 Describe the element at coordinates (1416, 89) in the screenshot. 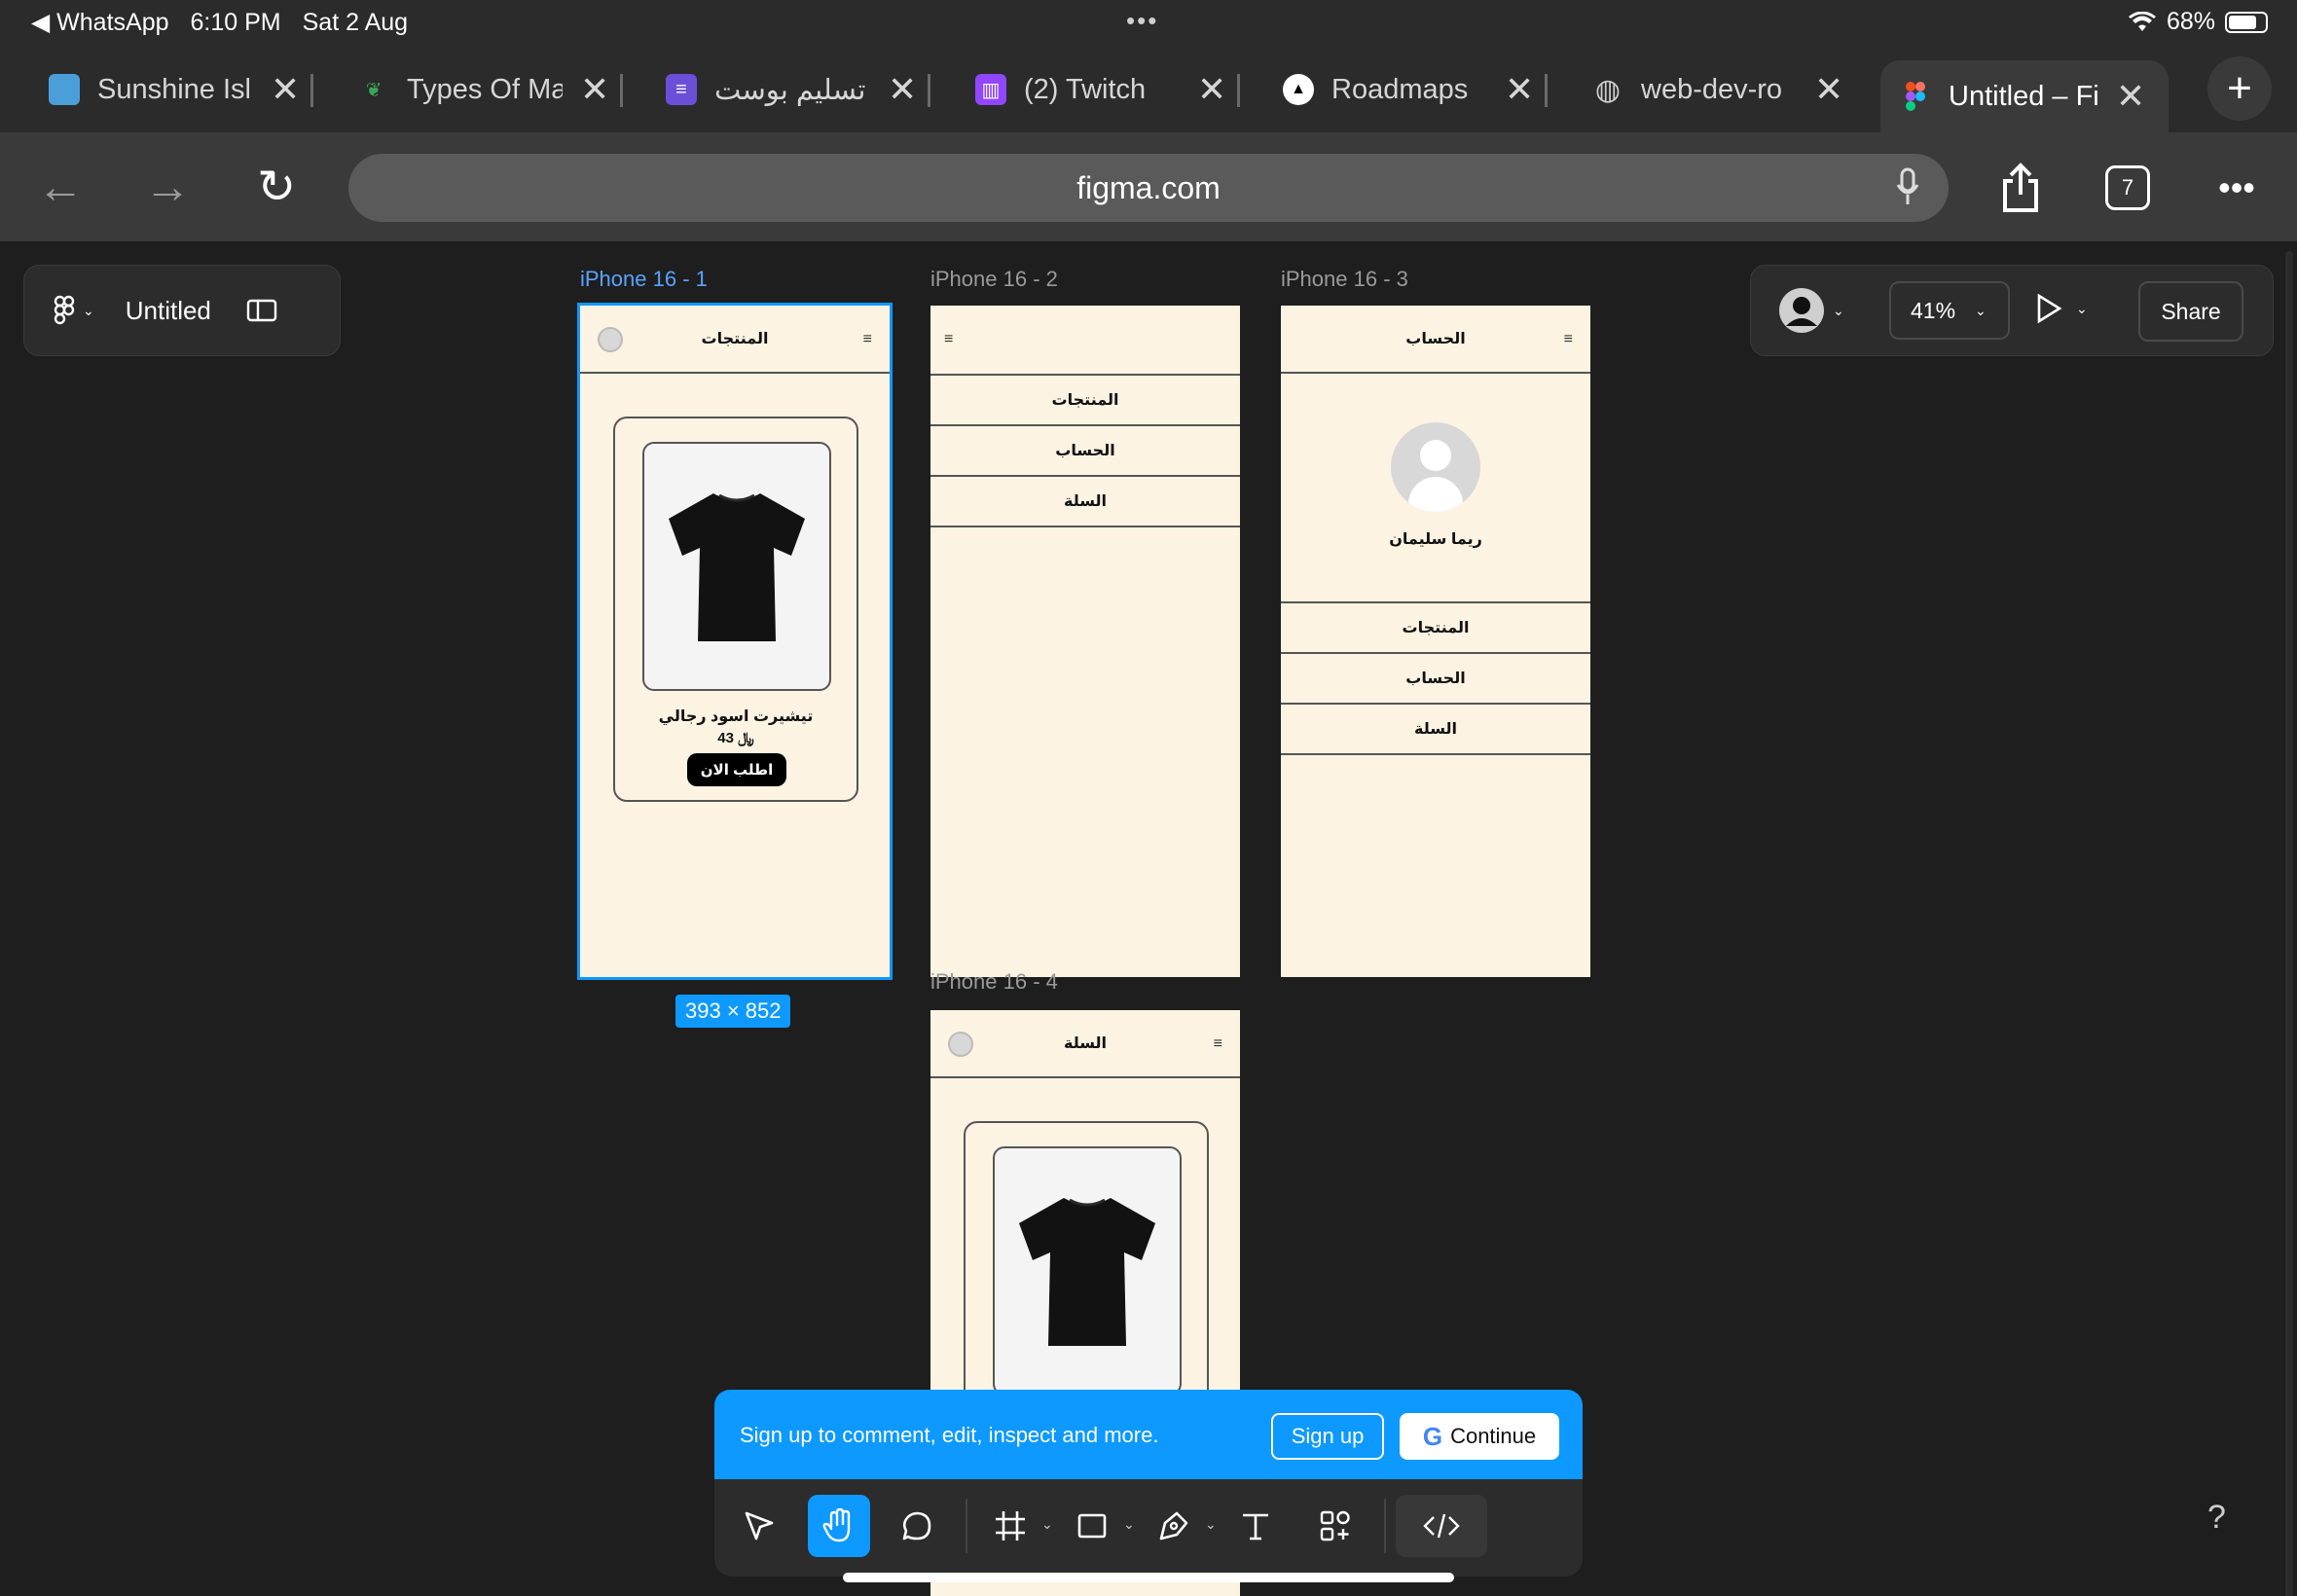

I see `tab-roadmaps: ▲ Roadmaps ✕` at that location.